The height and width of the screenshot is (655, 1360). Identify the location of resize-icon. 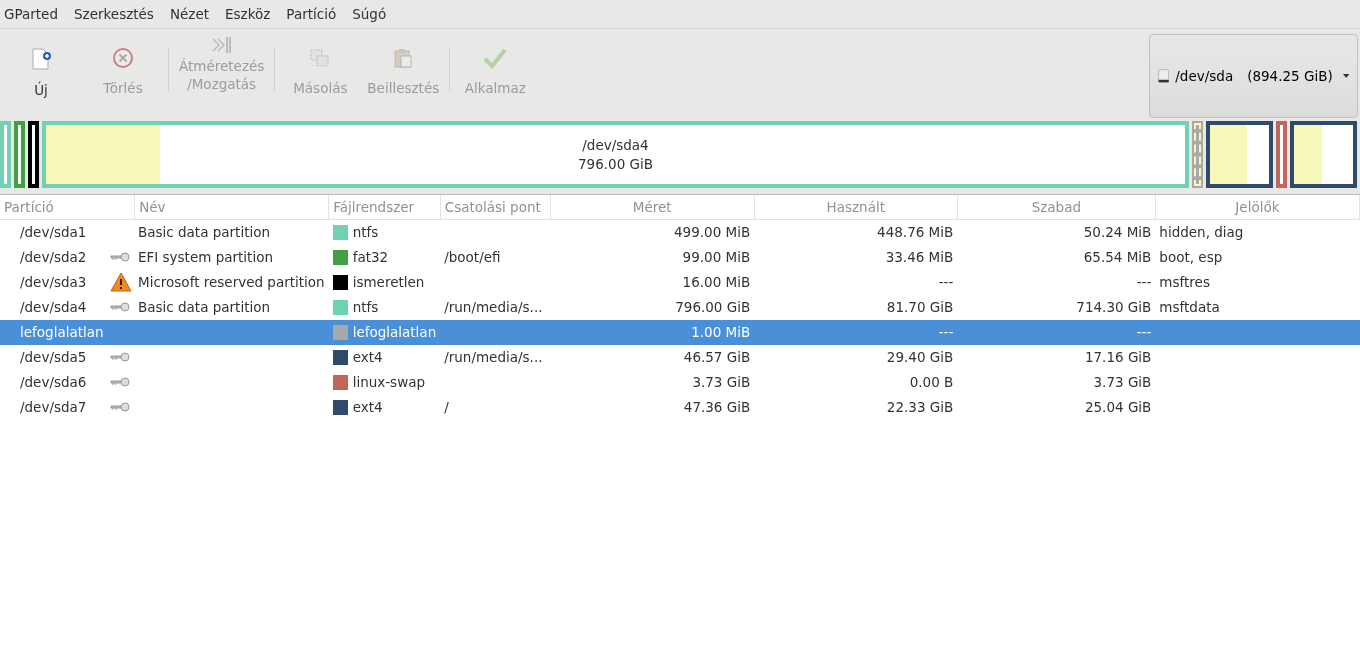
(221, 45).